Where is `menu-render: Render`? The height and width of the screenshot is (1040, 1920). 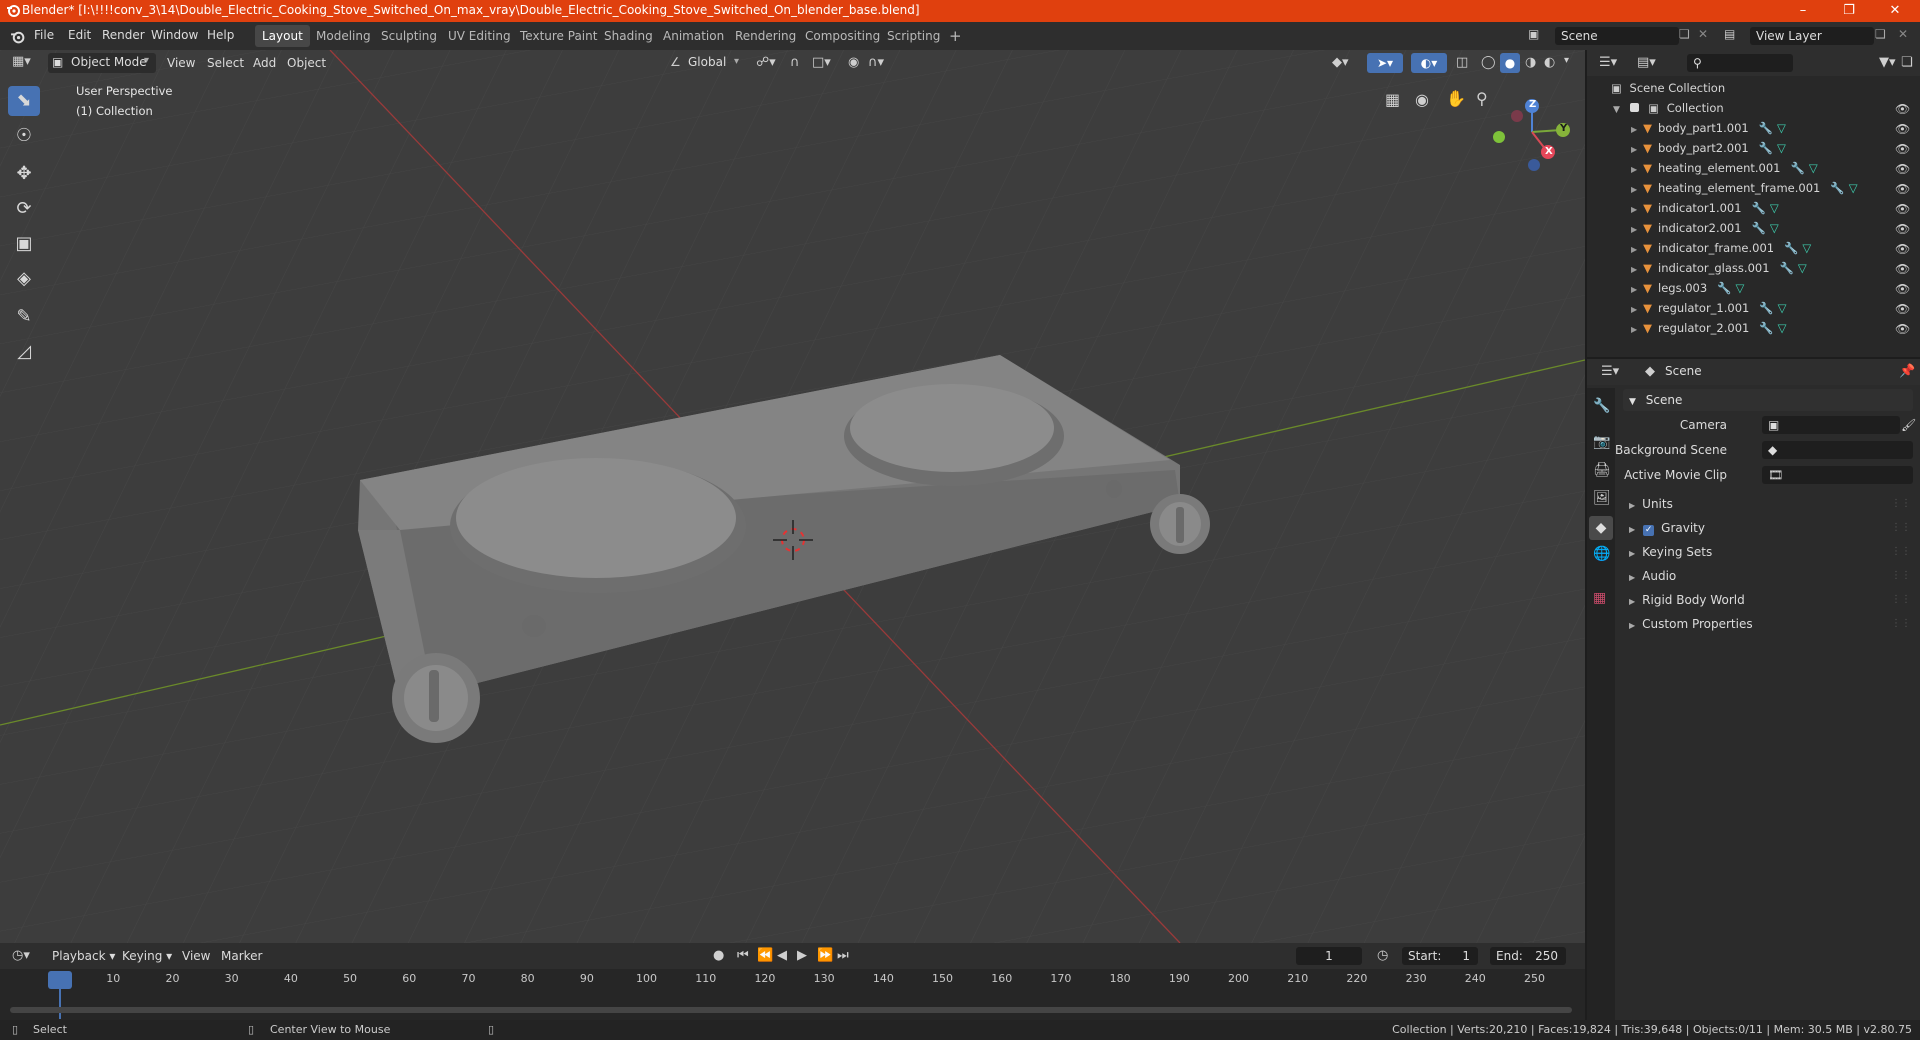
menu-render: Render is located at coordinates (123, 35).